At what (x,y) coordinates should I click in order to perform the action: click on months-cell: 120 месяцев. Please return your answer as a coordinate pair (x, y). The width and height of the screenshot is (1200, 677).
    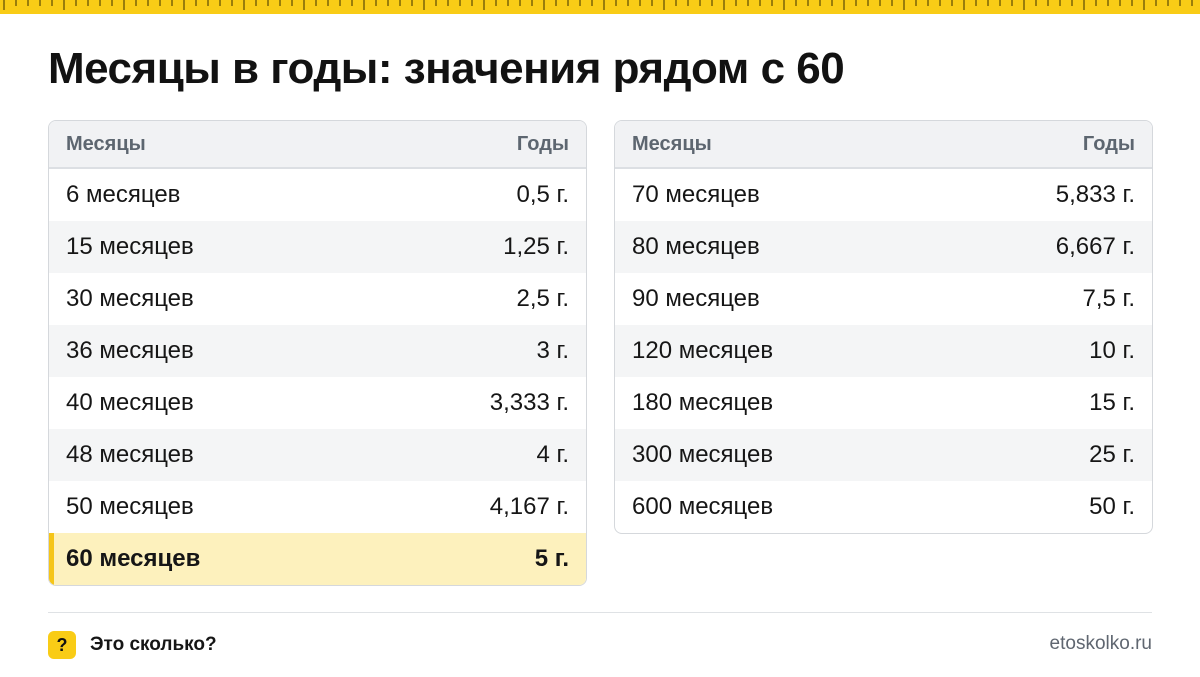
    Looking at the image, I should click on (703, 350).